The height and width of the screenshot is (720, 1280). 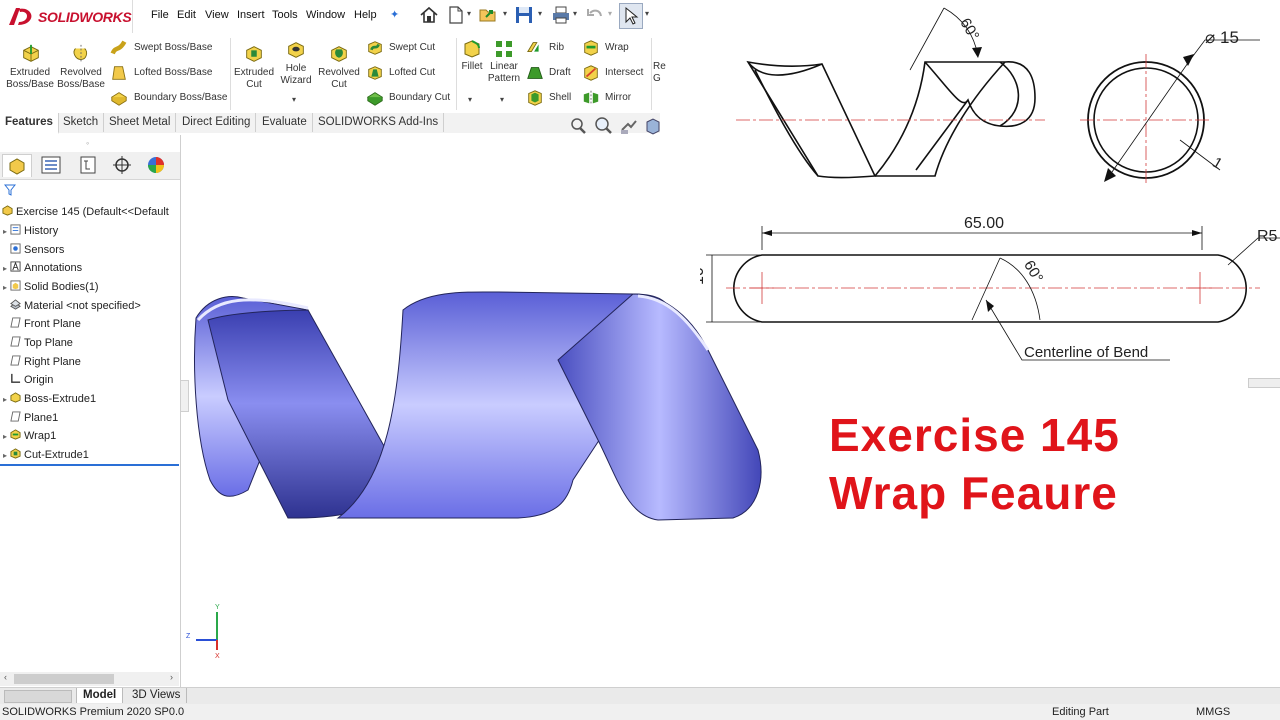 I want to click on panel-grip-icon: ◦, so click(x=87, y=143).